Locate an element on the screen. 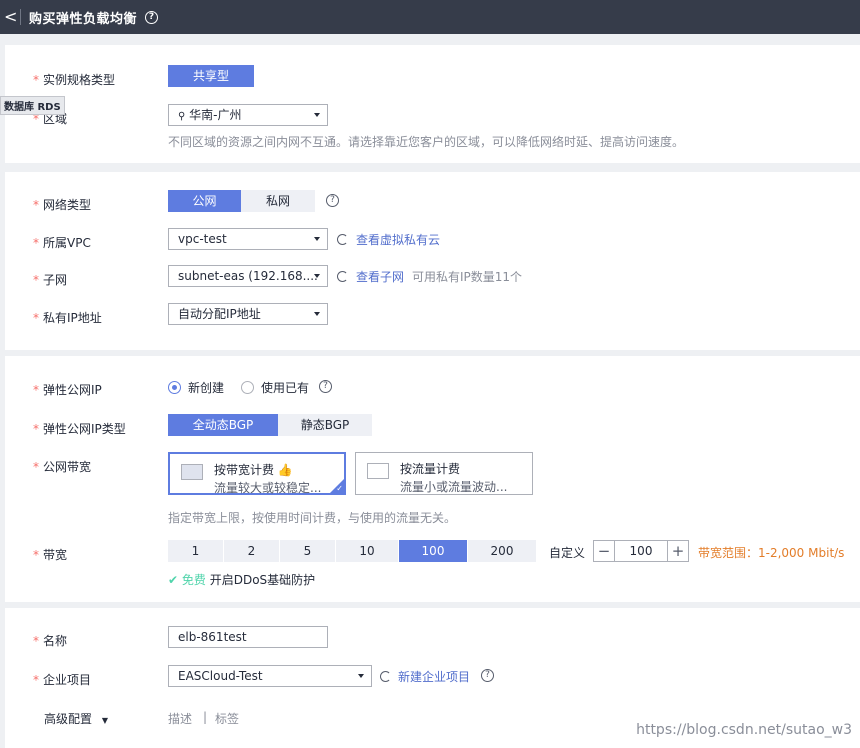  back-arrow-icon: < is located at coordinates (11, 17).